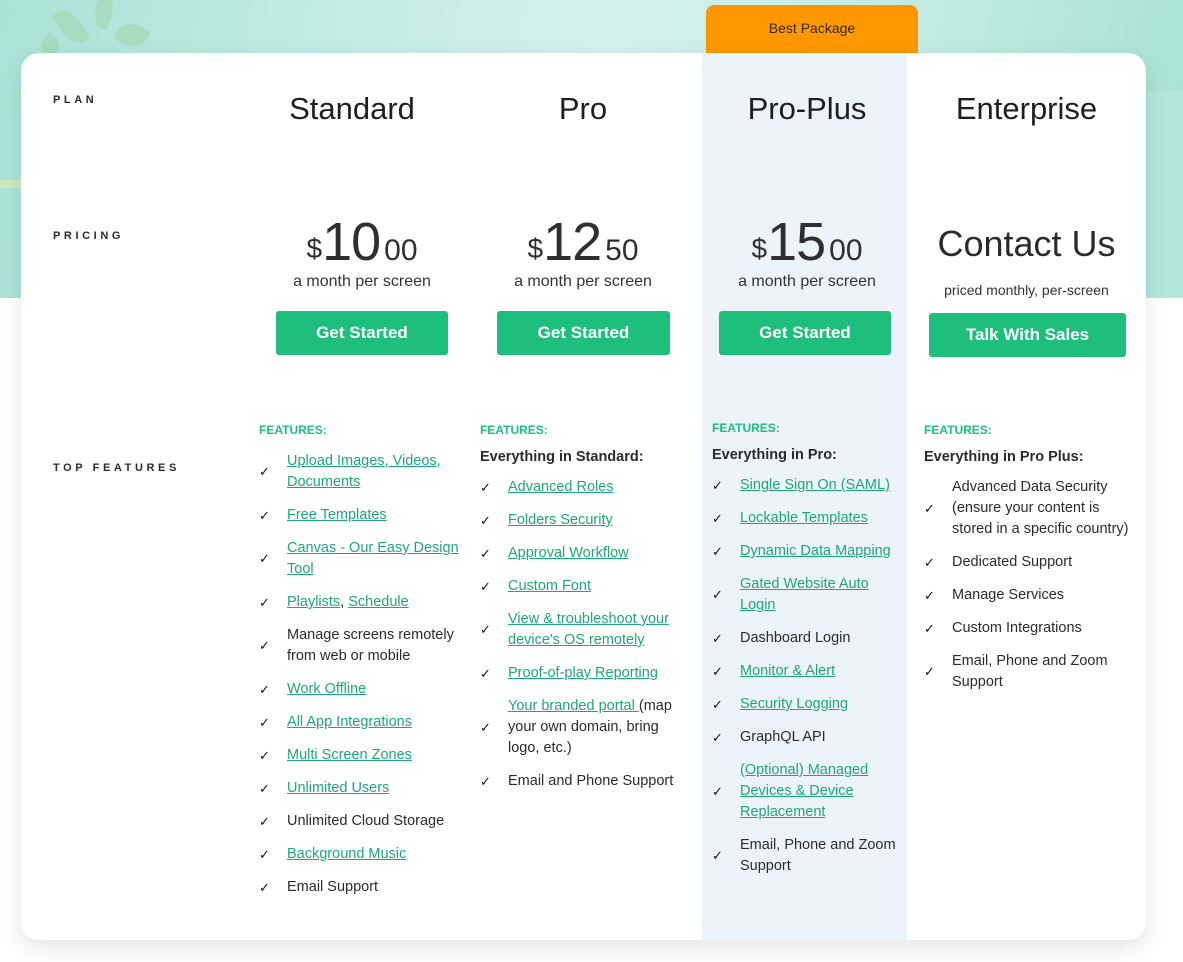  What do you see at coordinates (807, 108) in the screenshot?
I see `plan-name: Pro-Plus` at bounding box center [807, 108].